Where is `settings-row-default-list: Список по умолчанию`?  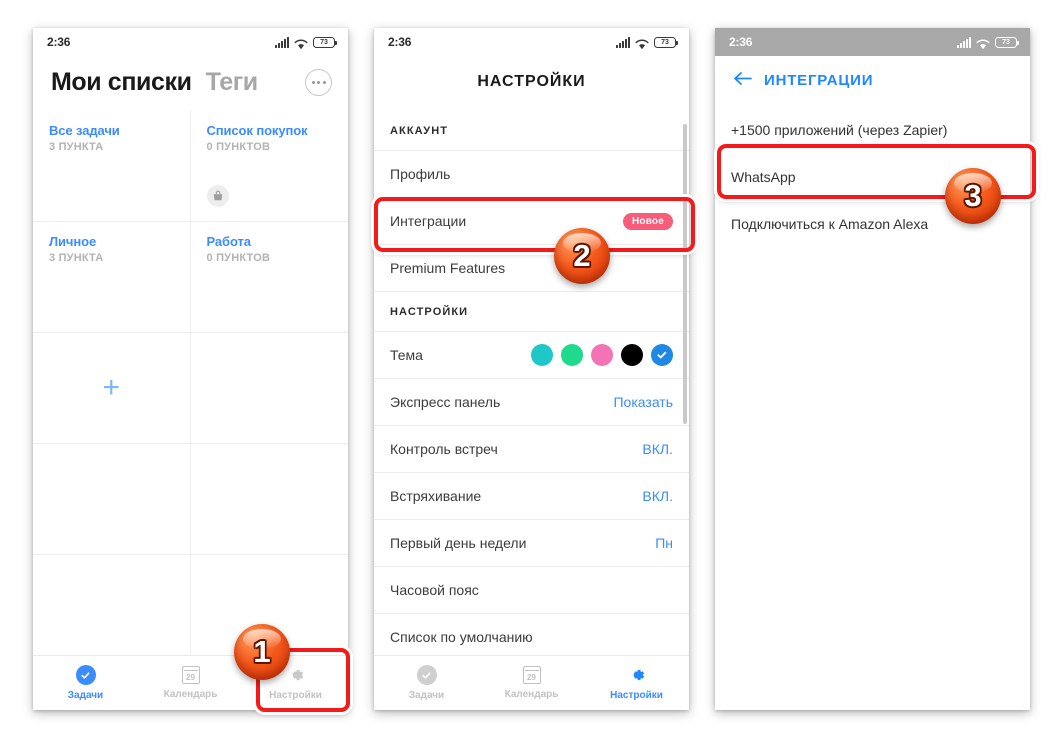
settings-row-default-list: Список по умолчанию is located at coordinates (531, 637).